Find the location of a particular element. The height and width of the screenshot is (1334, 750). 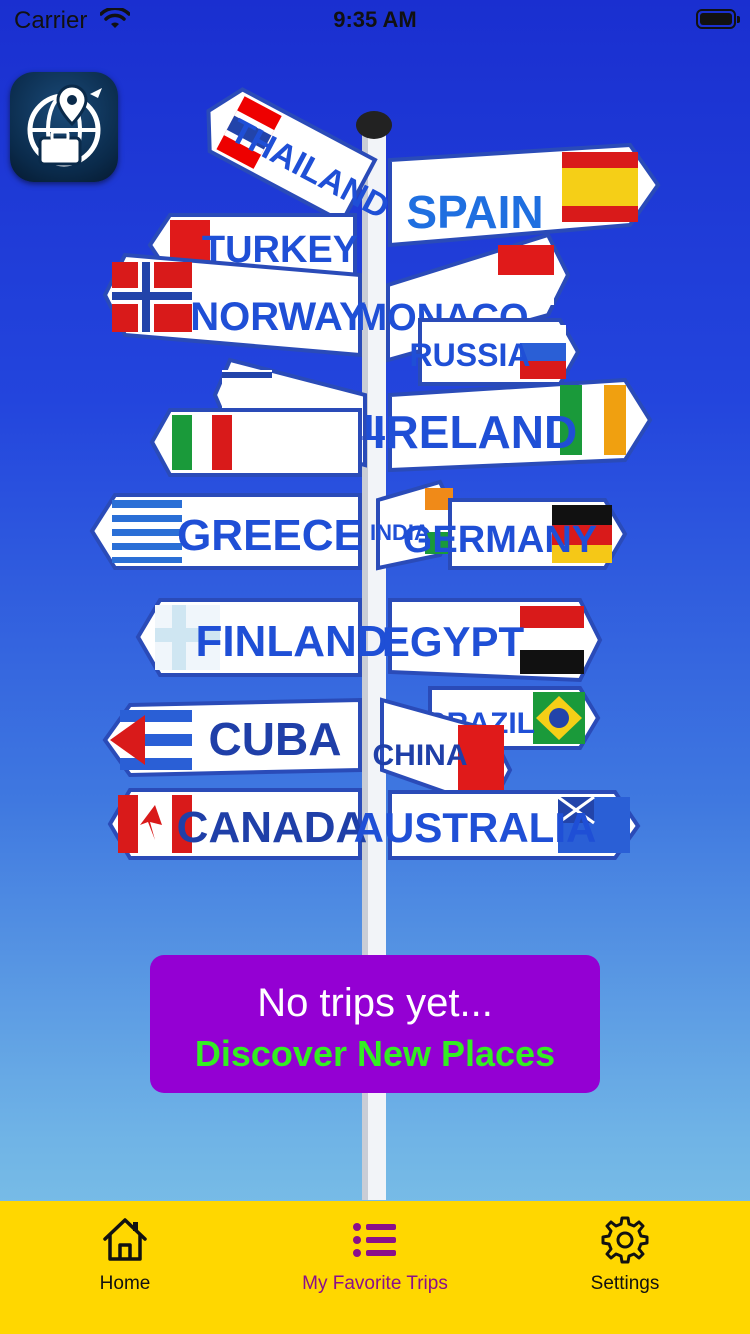

svg-text: NORWAY is located at coordinates (278, 317).